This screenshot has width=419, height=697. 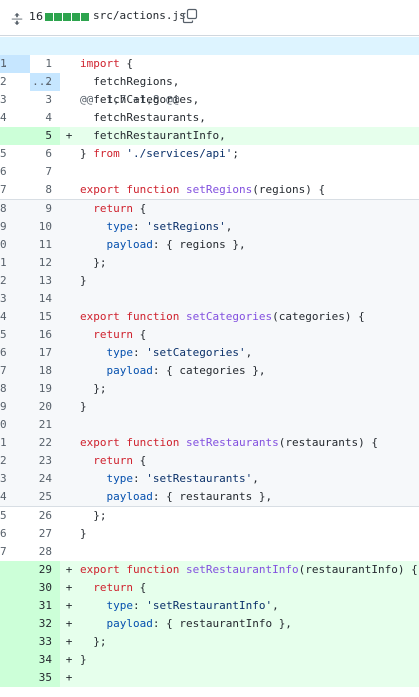 I want to click on new-line-number: 24, so click(x=45, y=479).